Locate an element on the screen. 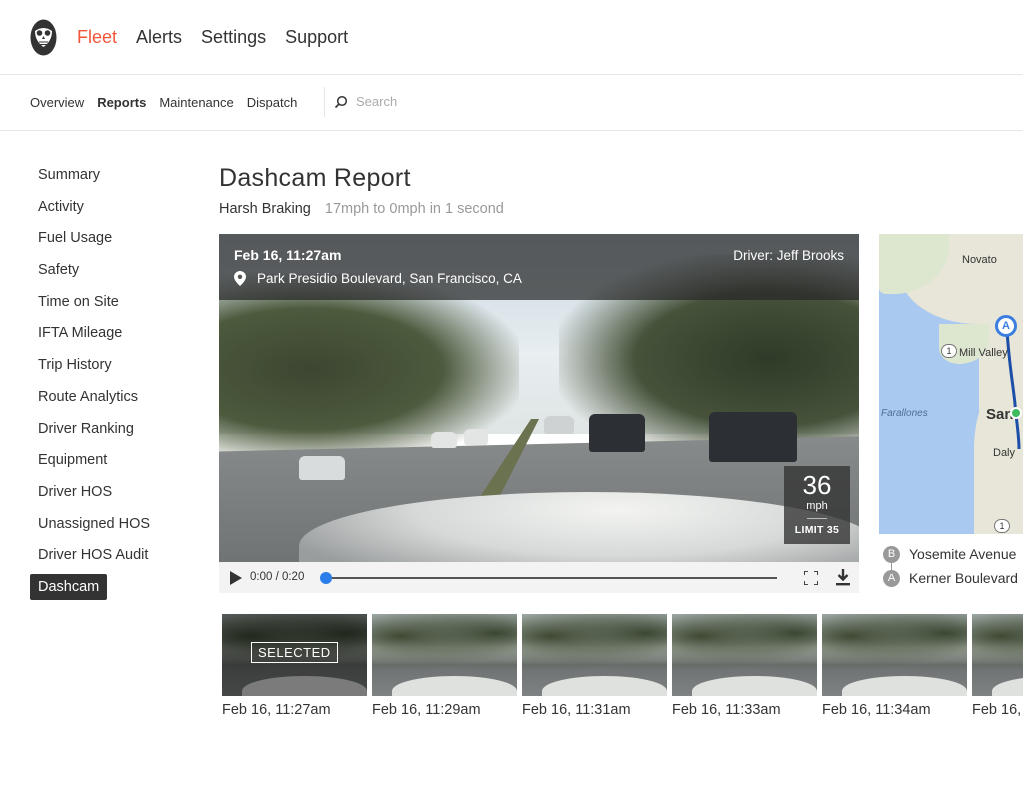  subnav-dispatch: Dispatch is located at coordinates (272, 103).